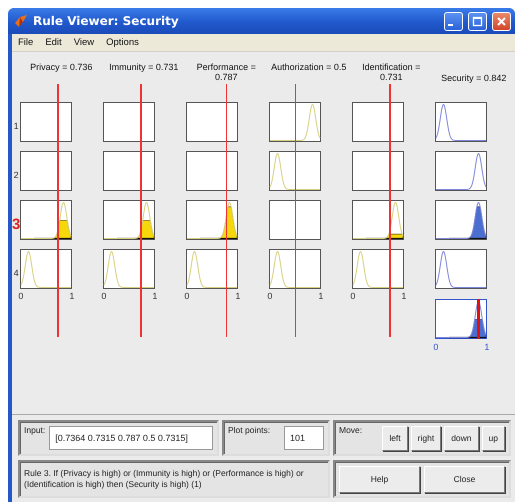 The height and width of the screenshot is (502, 515). Describe the element at coordinates (304, 438) in the screenshot. I see `plot-points-field: 101` at that location.